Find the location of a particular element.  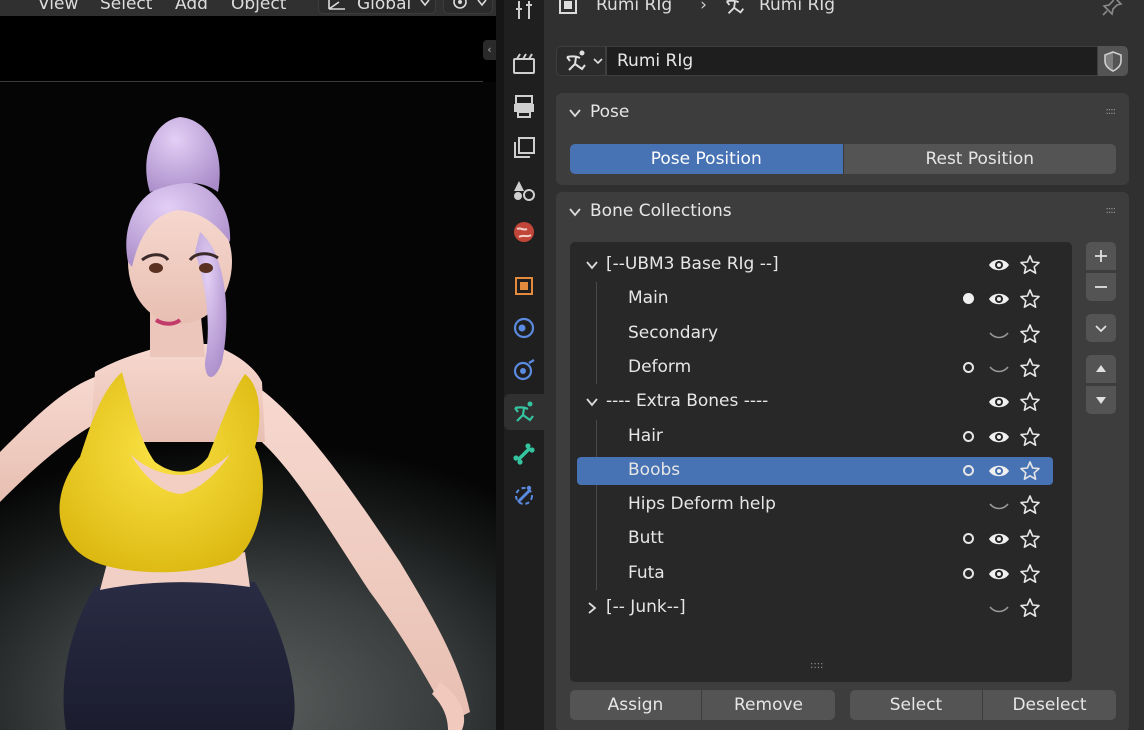

menu-view: View is located at coordinates (58, 7).